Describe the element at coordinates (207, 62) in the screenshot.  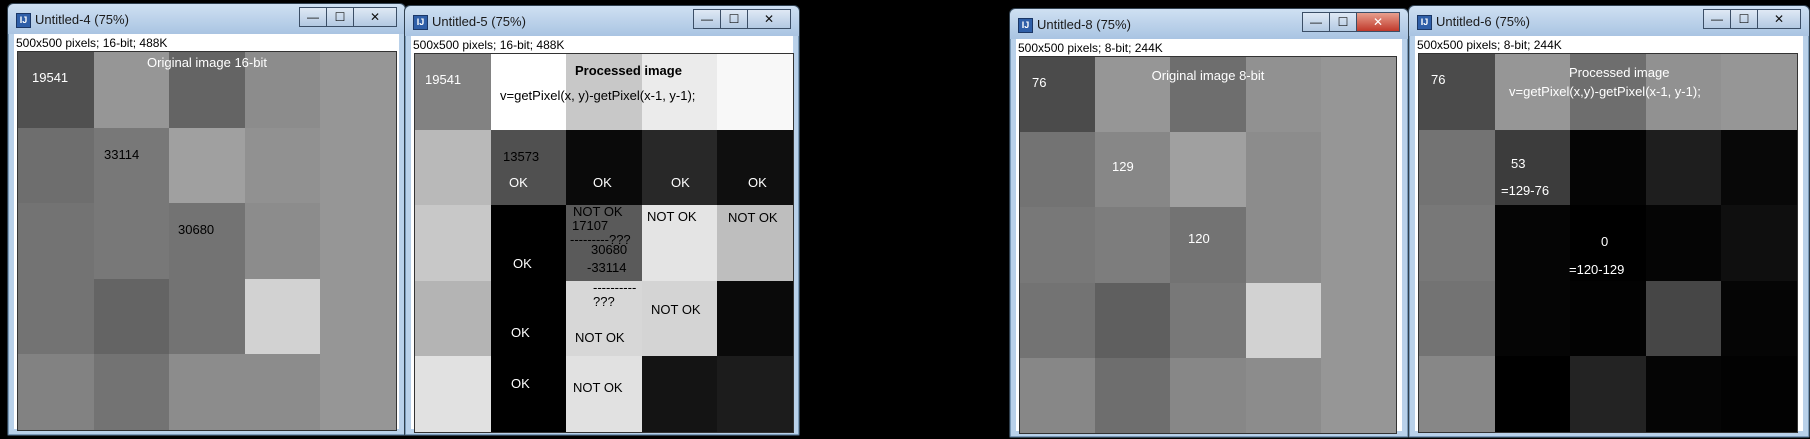
I see `pixel-label: Original image 16-bit` at that location.